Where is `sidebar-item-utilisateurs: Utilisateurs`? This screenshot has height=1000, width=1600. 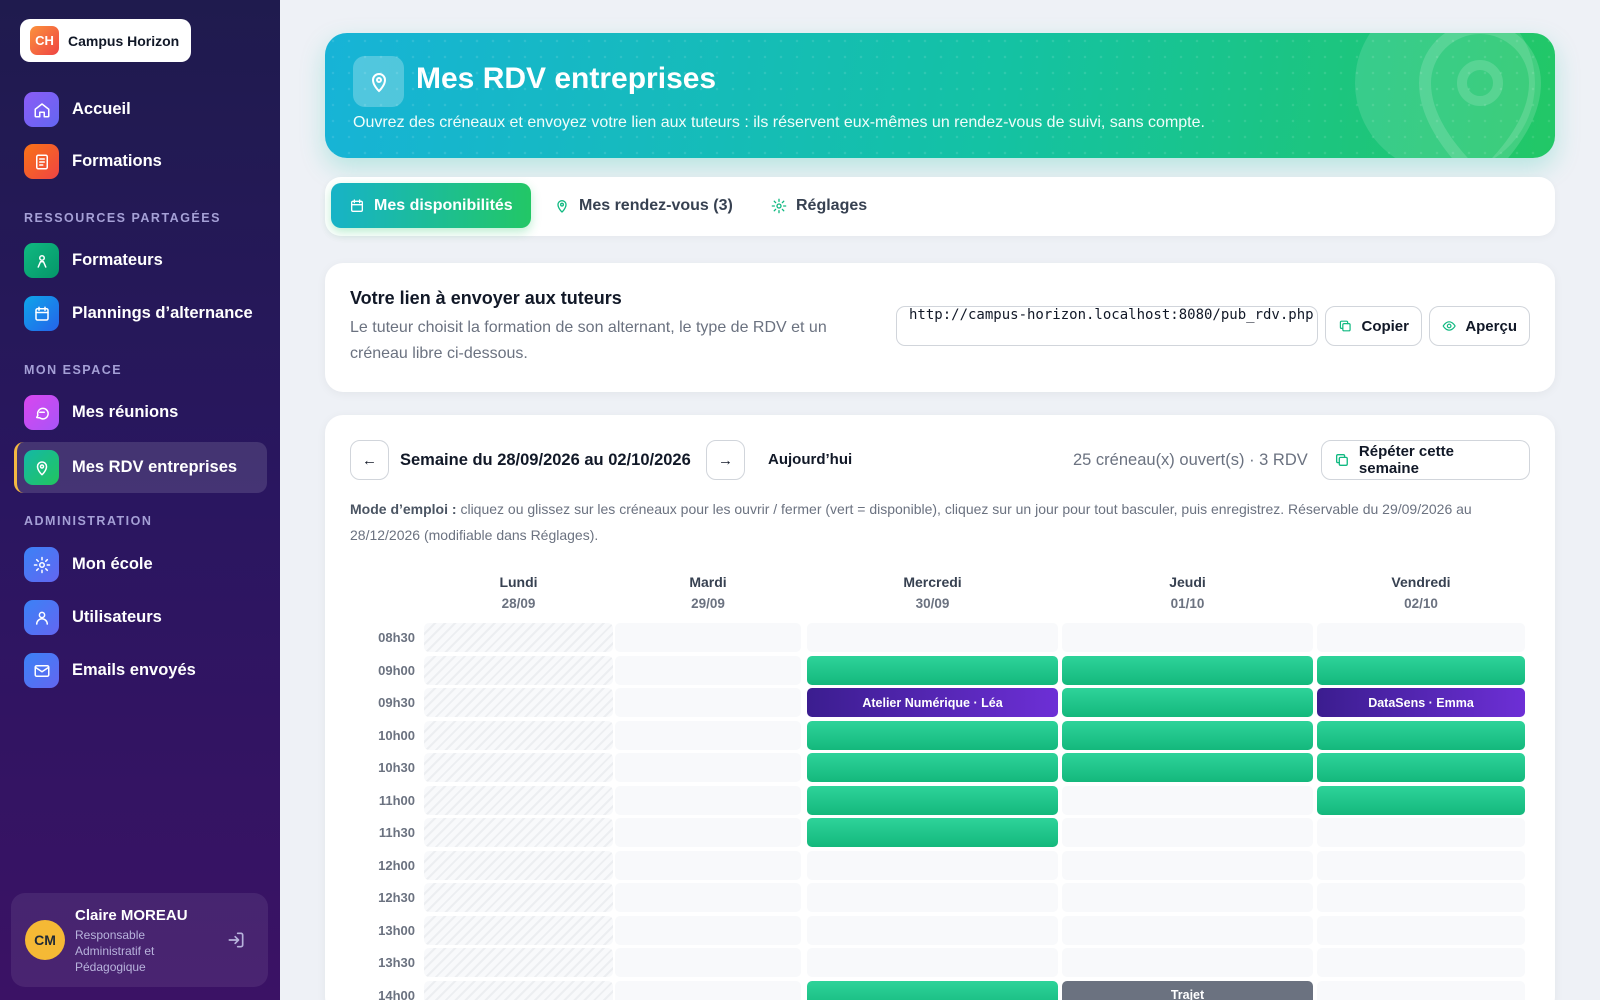
sidebar-item-utilisateurs: Utilisateurs is located at coordinates (140, 617).